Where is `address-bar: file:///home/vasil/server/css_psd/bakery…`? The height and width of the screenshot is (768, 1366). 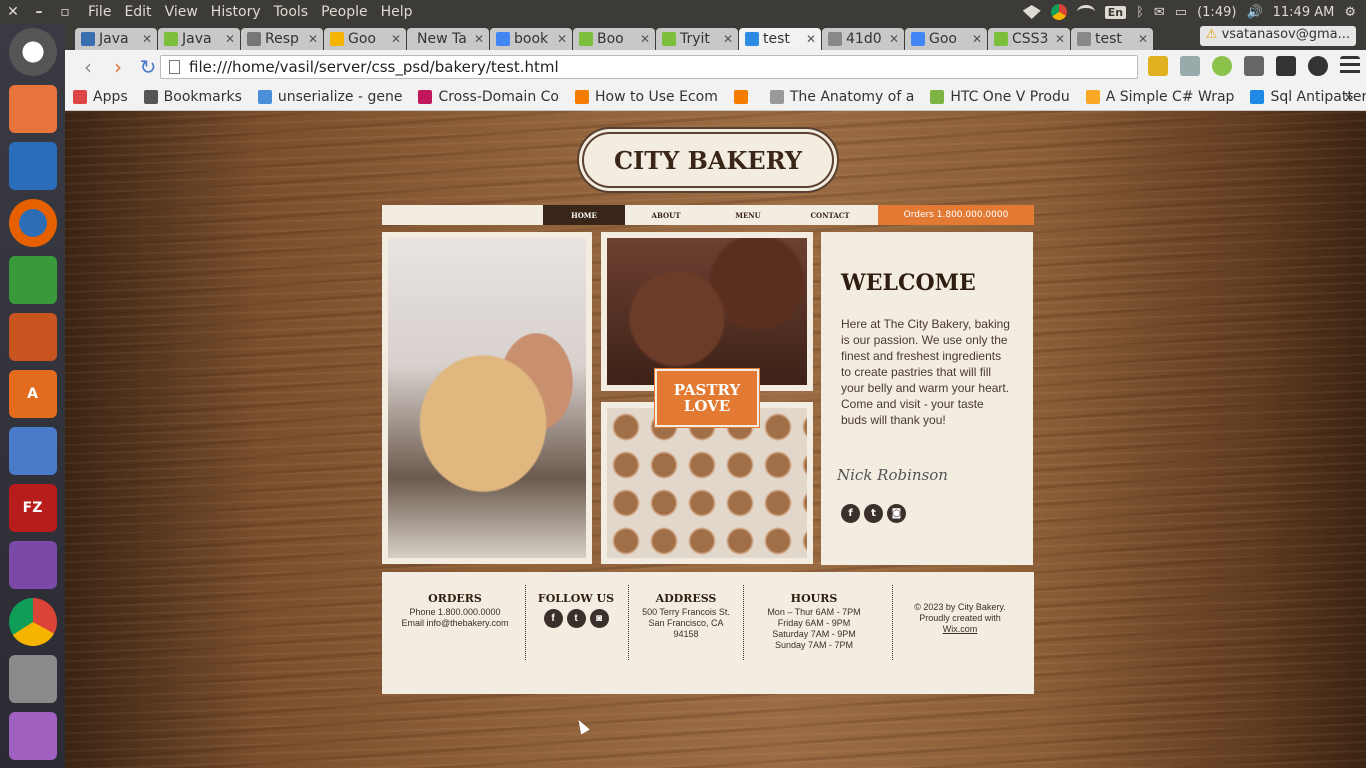
address-bar: file:///home/vasil/server/css_psd/bakery… is located at coordinates (649, 67).